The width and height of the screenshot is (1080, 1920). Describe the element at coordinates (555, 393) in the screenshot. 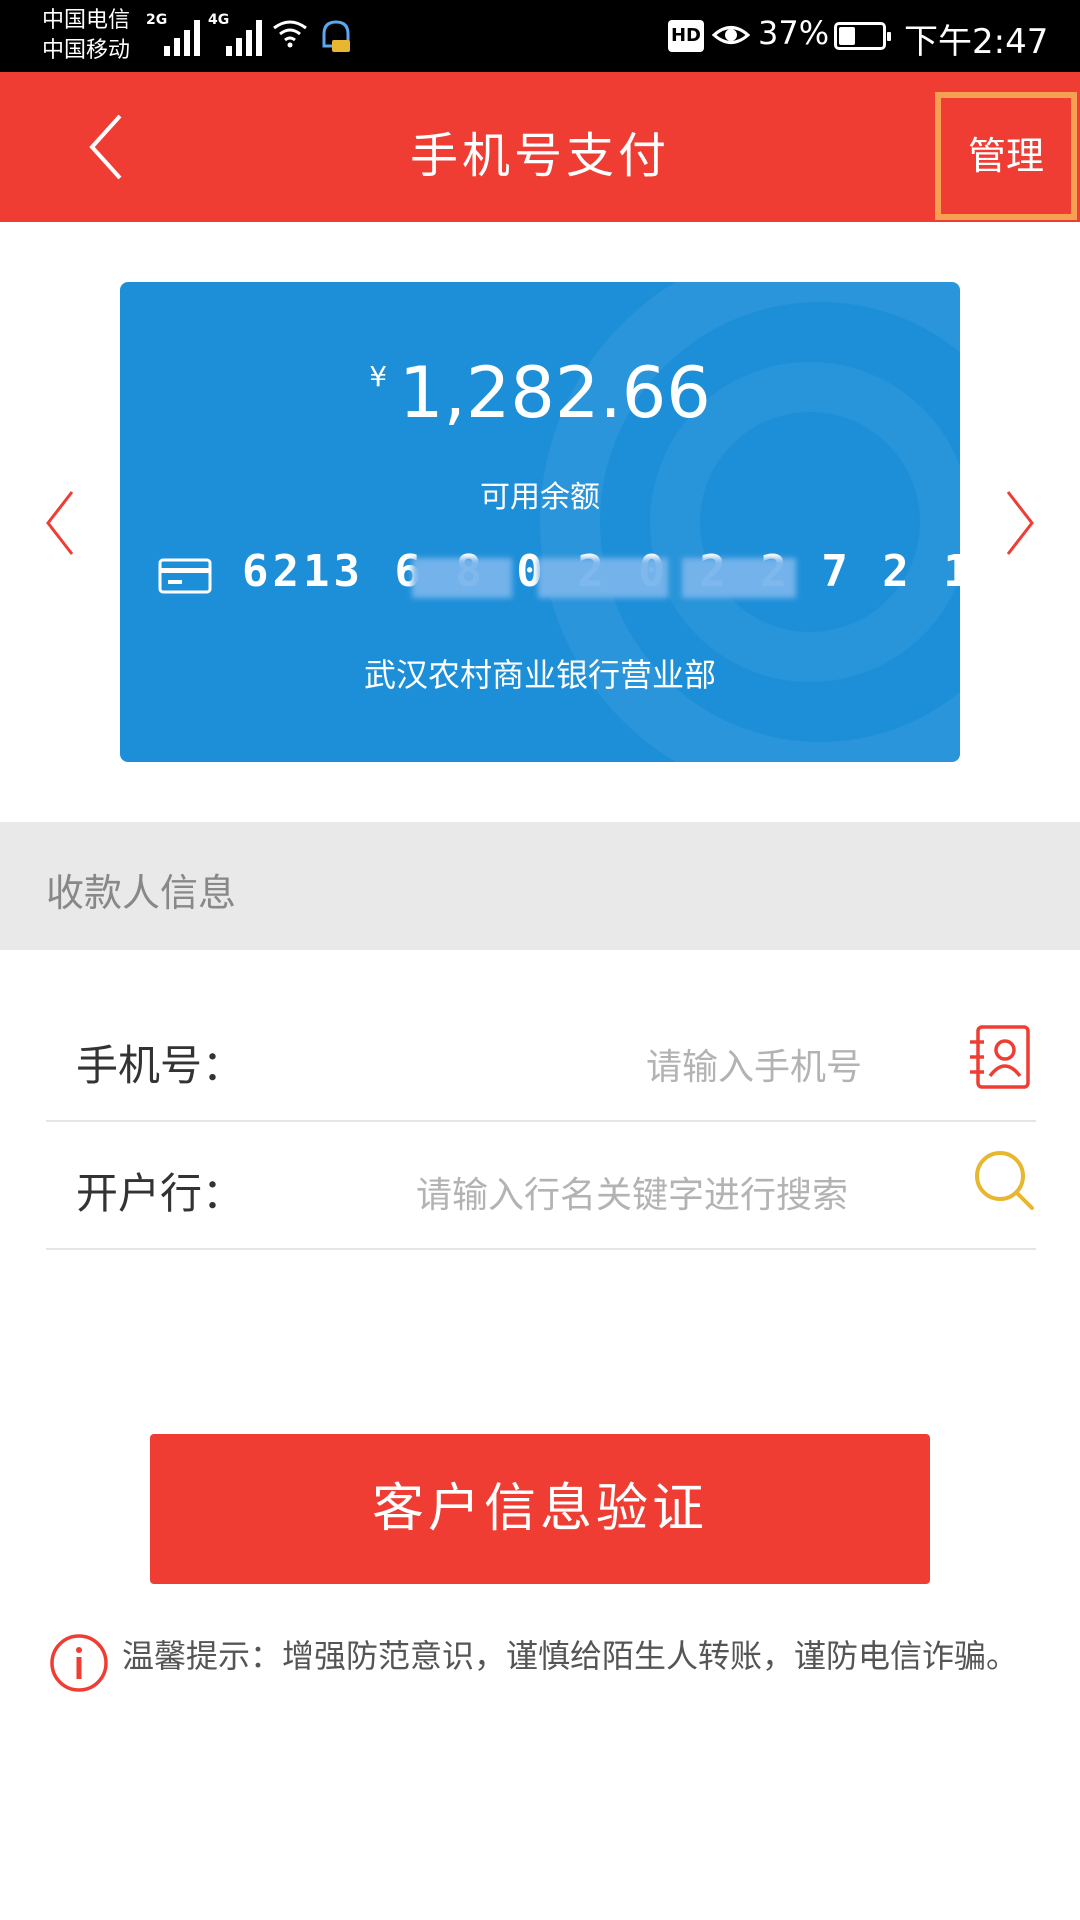

I see `balance-value: 1,282.66` at that location.